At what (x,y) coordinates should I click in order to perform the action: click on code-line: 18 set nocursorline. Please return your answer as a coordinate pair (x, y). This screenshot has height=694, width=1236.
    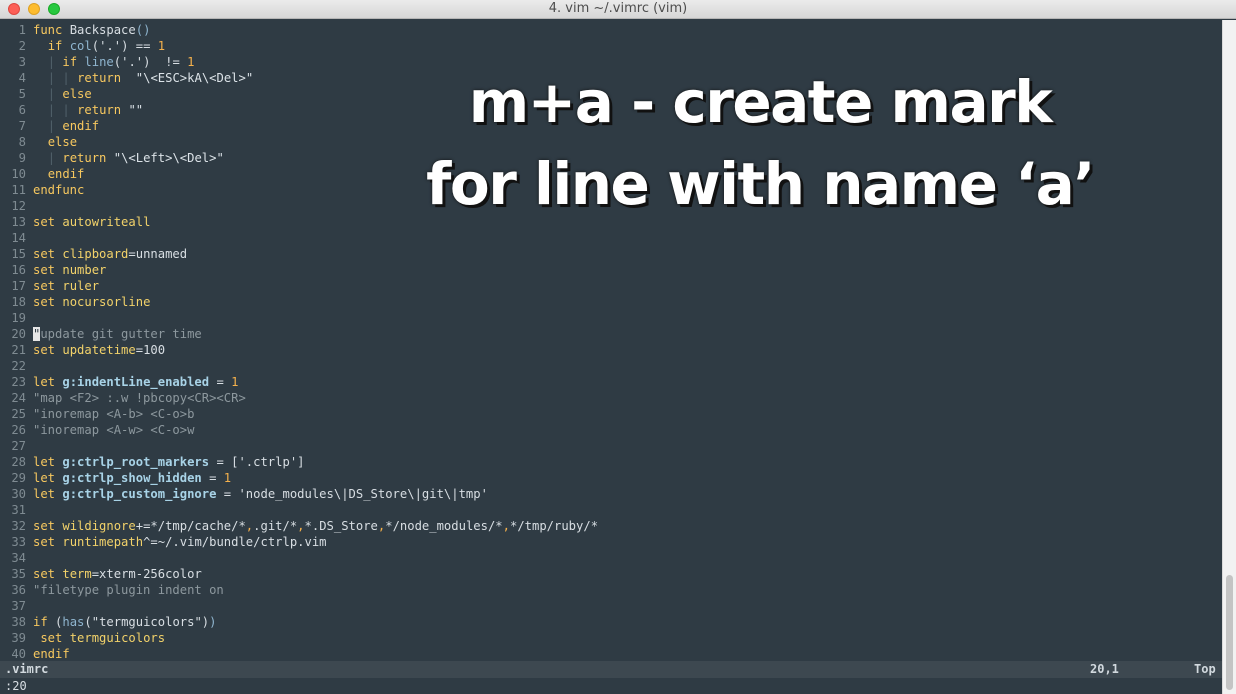
    Looking at the image, I should click on (75, 302).